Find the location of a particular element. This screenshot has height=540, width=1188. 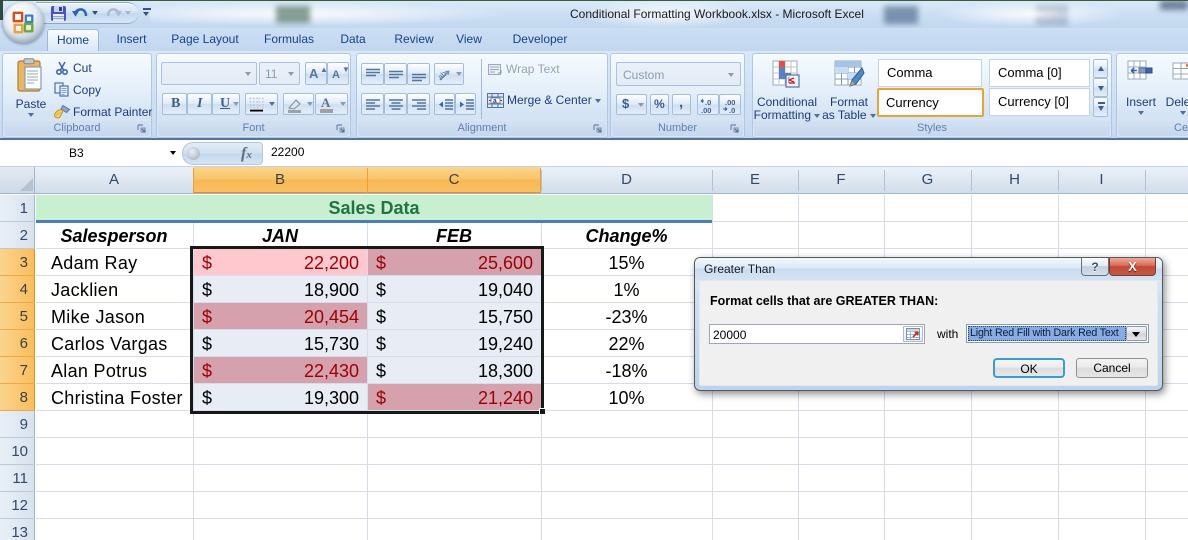

svg-text: .0 is located at coordinates (732, 110).